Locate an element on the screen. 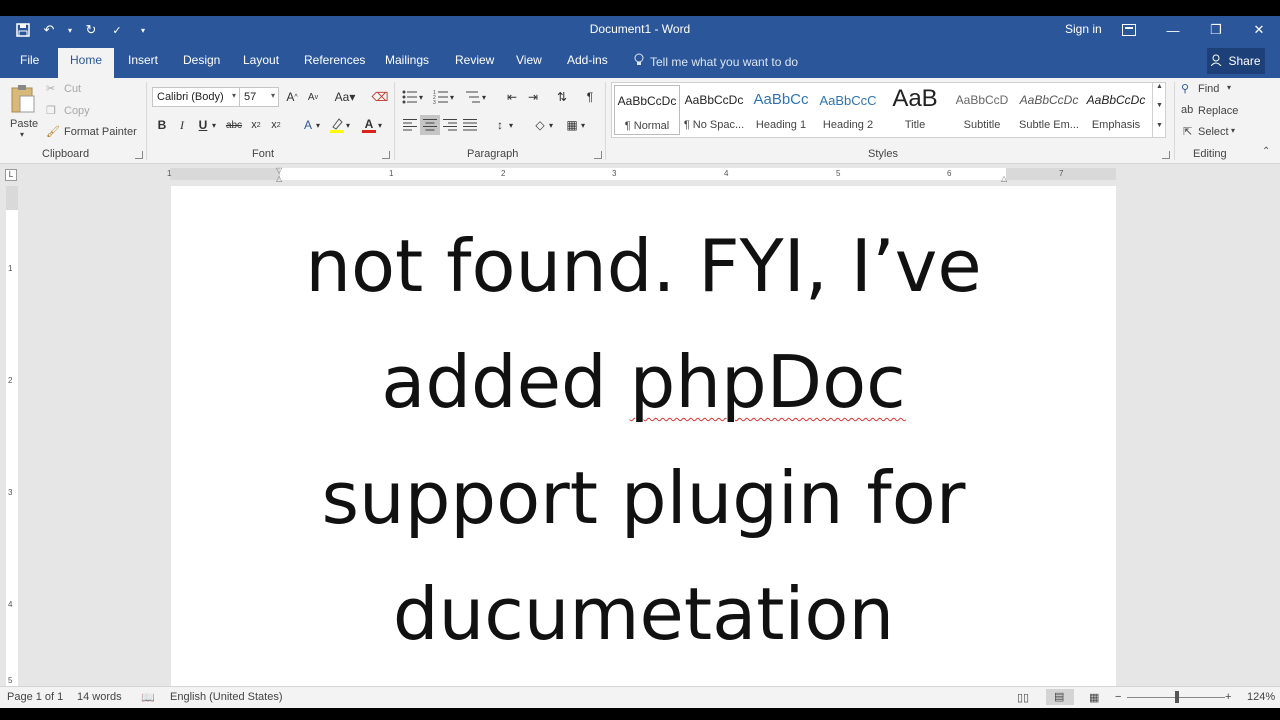  collapse-ribbon-icon: ⌃ is located at coordinates (1266, 151).